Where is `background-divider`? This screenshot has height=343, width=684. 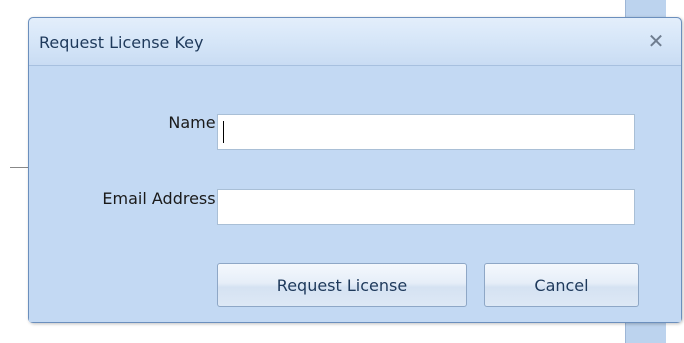
background-divider is located at coordinates (19, 167).